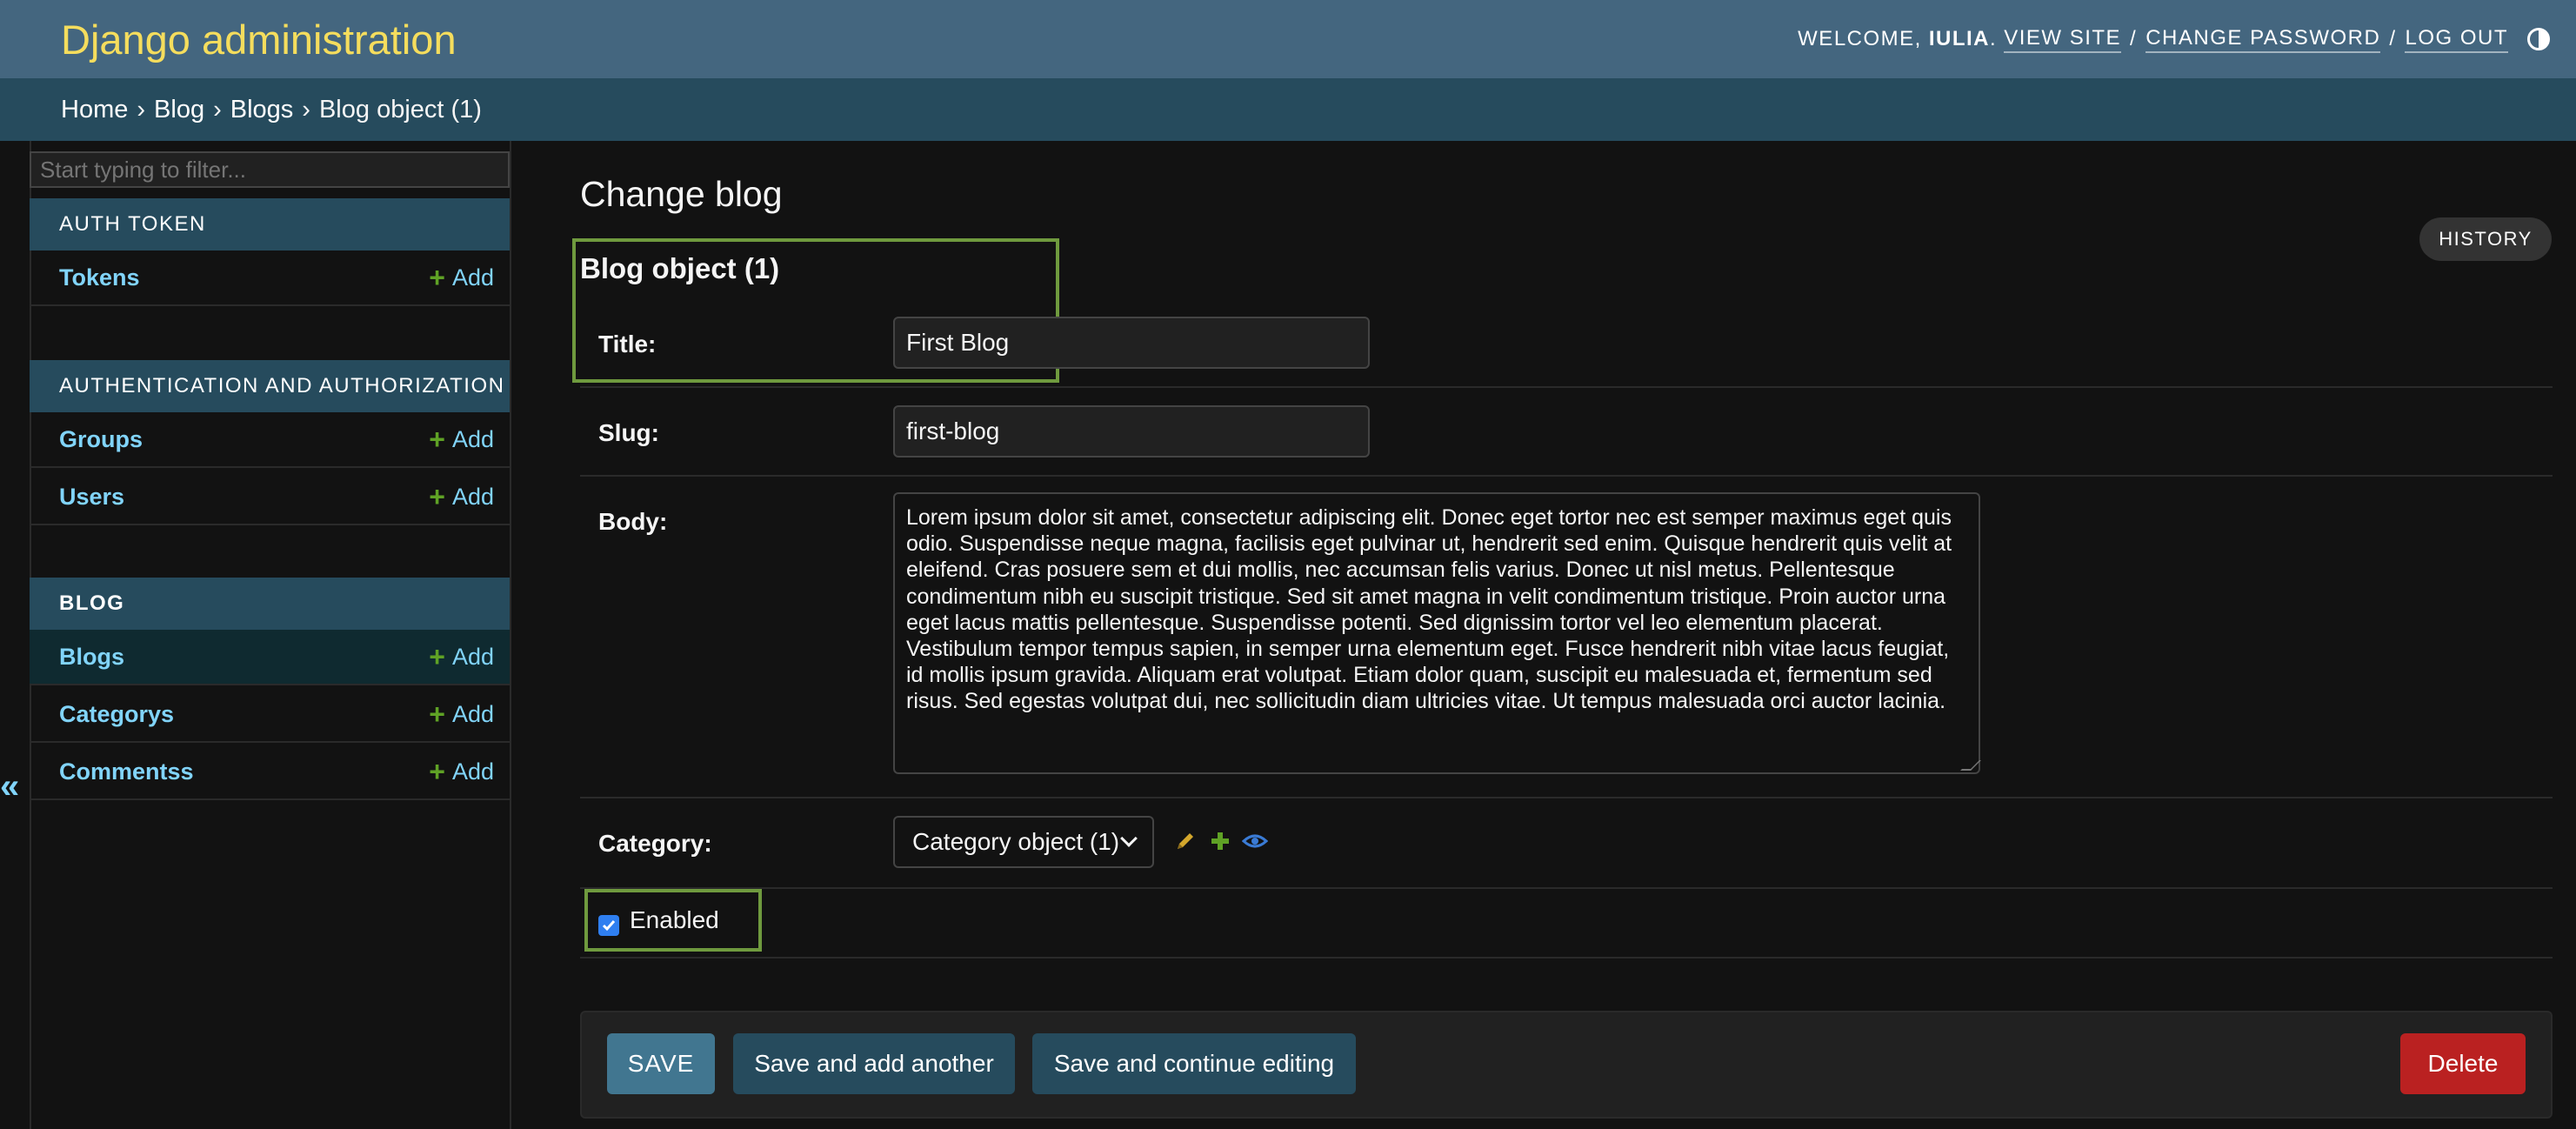  Describe the element at coordinates (2263, 40) in the screenshot. I see `change-password-link: Change password` at that location.